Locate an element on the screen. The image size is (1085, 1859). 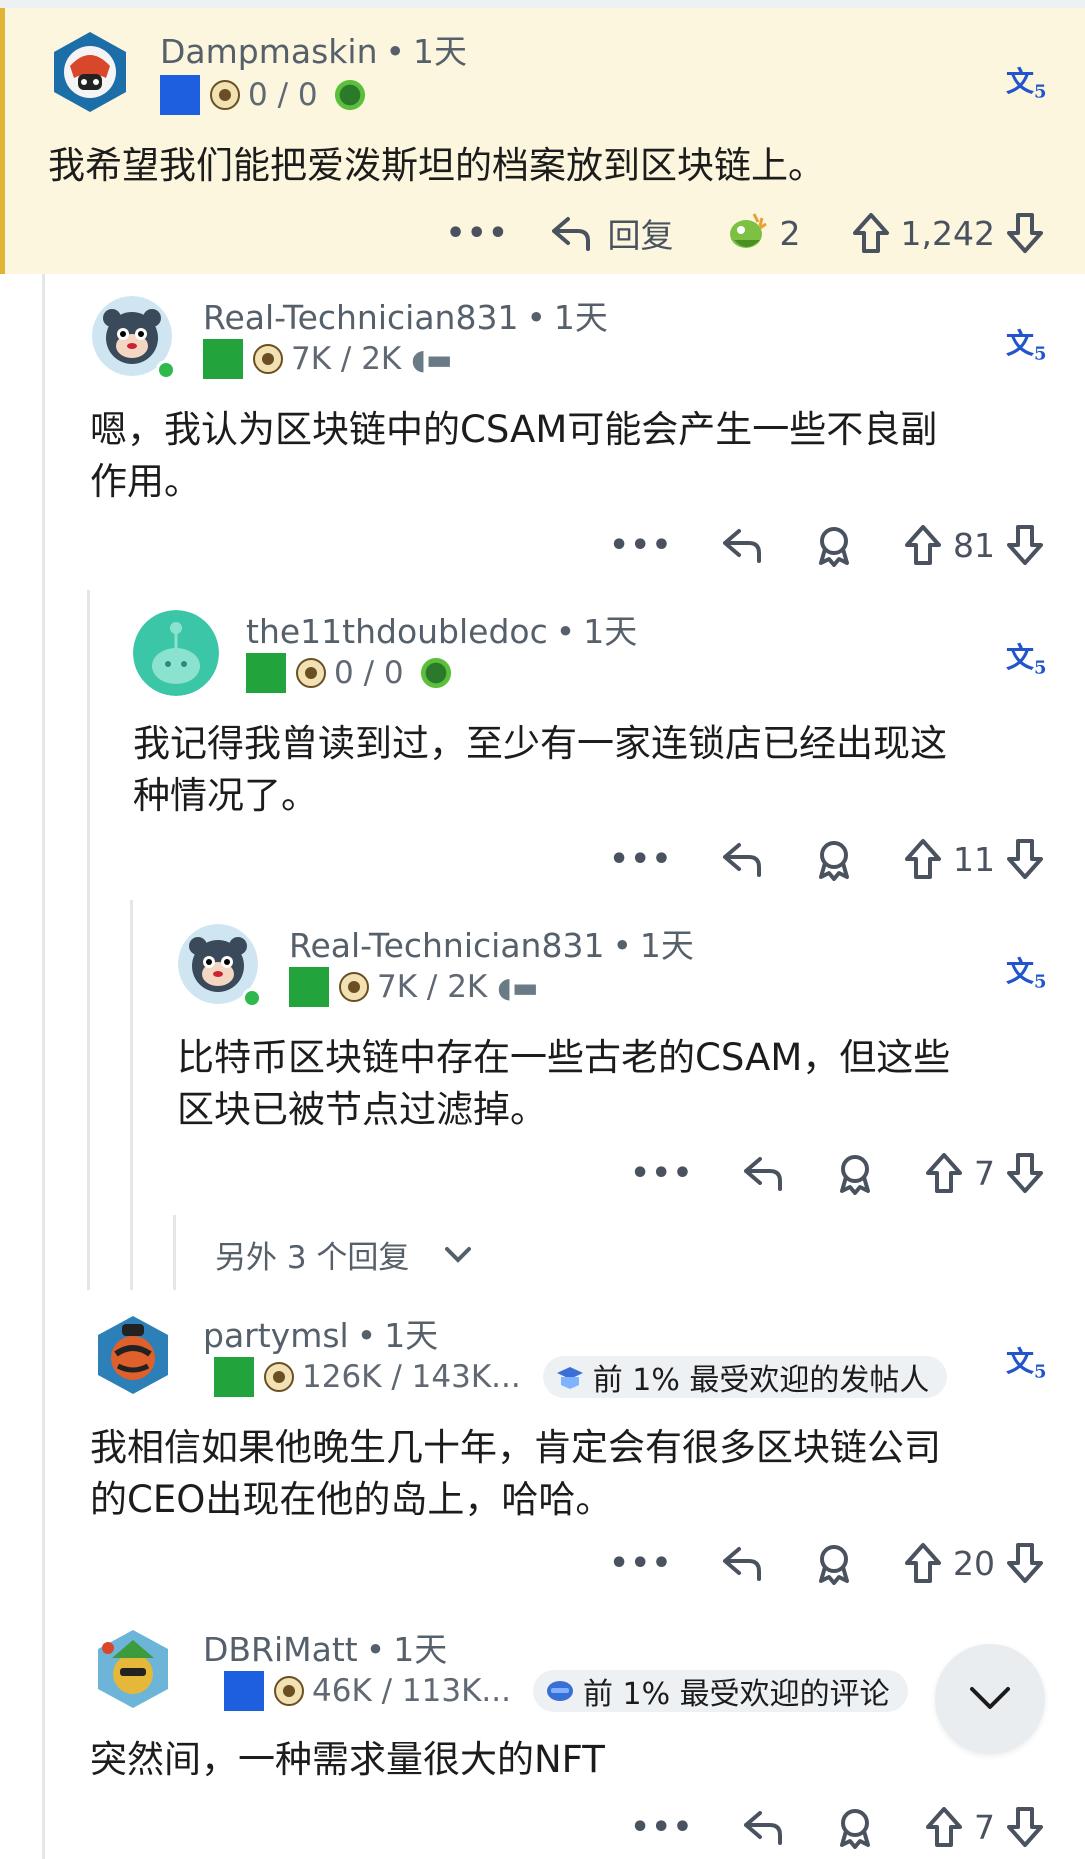
badge-label: 前 1% 最受欢迎的发帖人 is located at coordinates (761, 1380).